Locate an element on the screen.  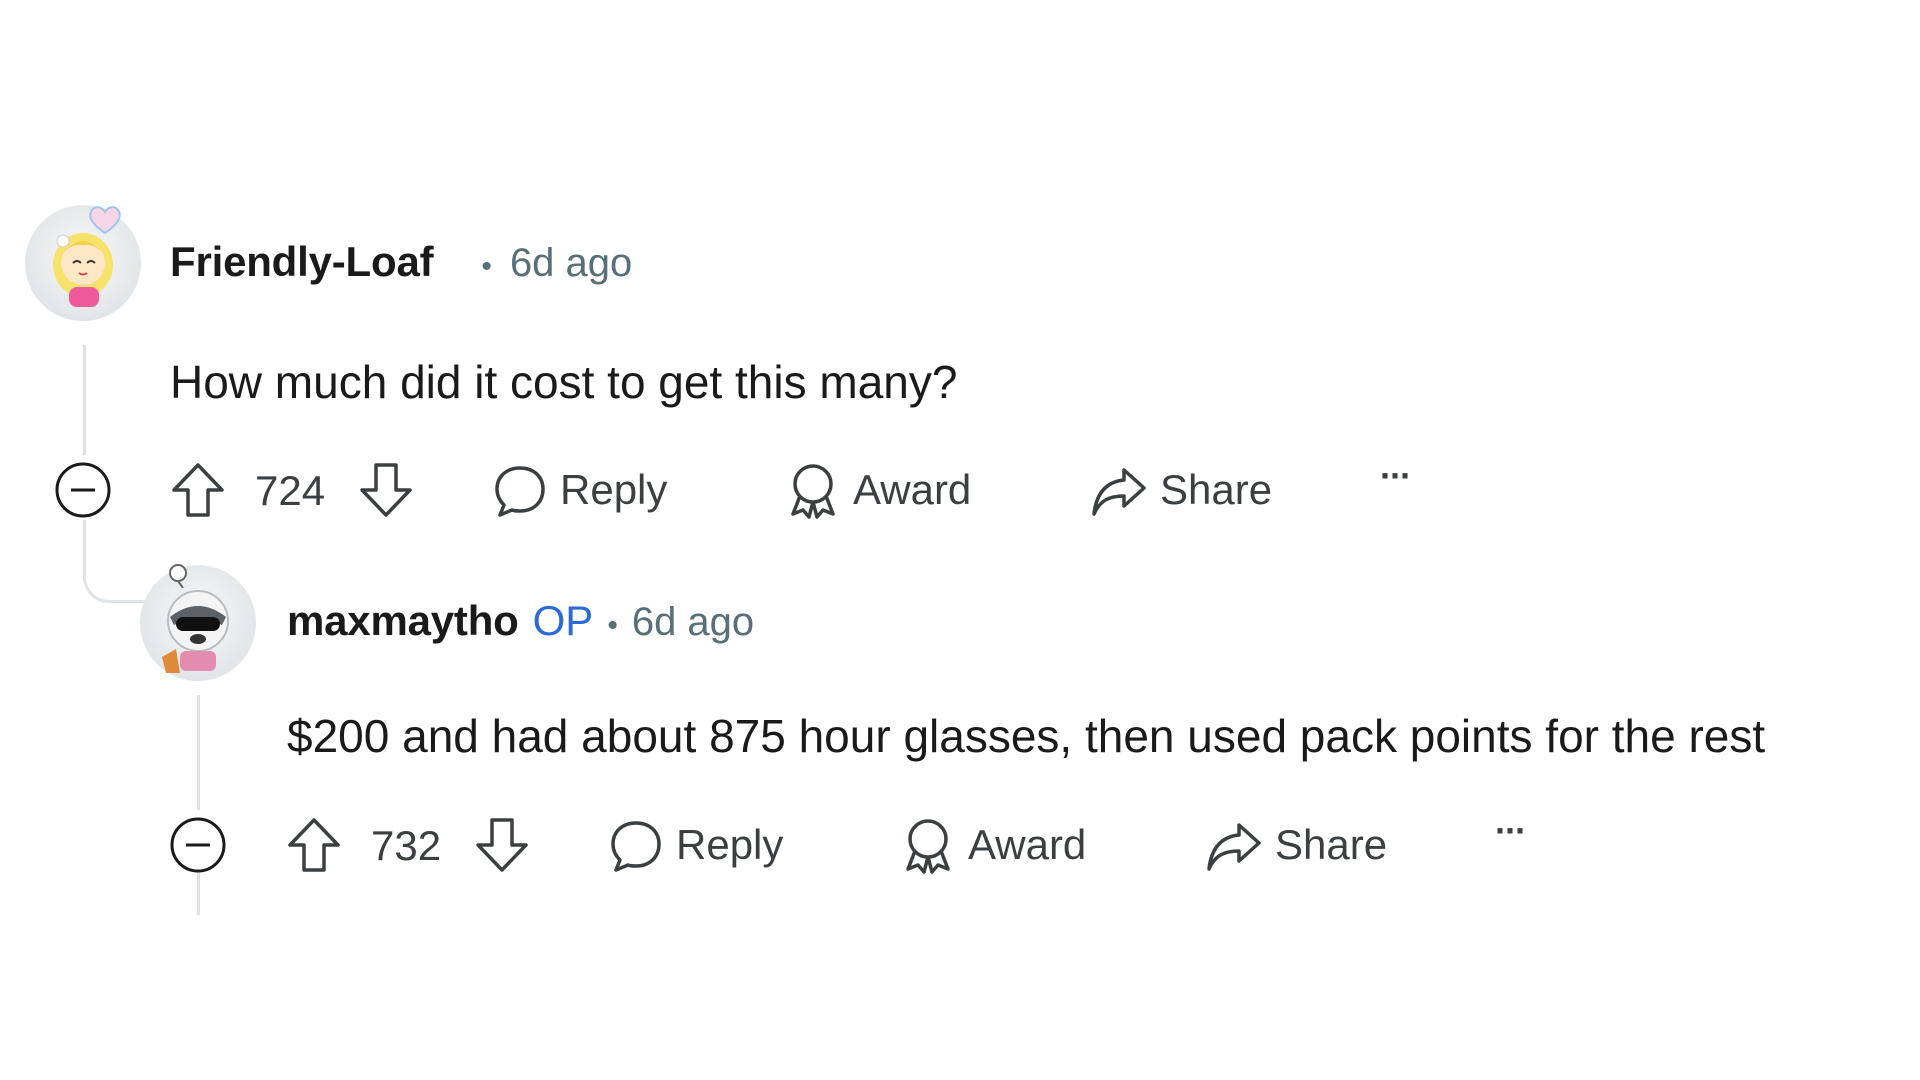
avatar-badge-heart-icon is located at coordinates (105, 220).